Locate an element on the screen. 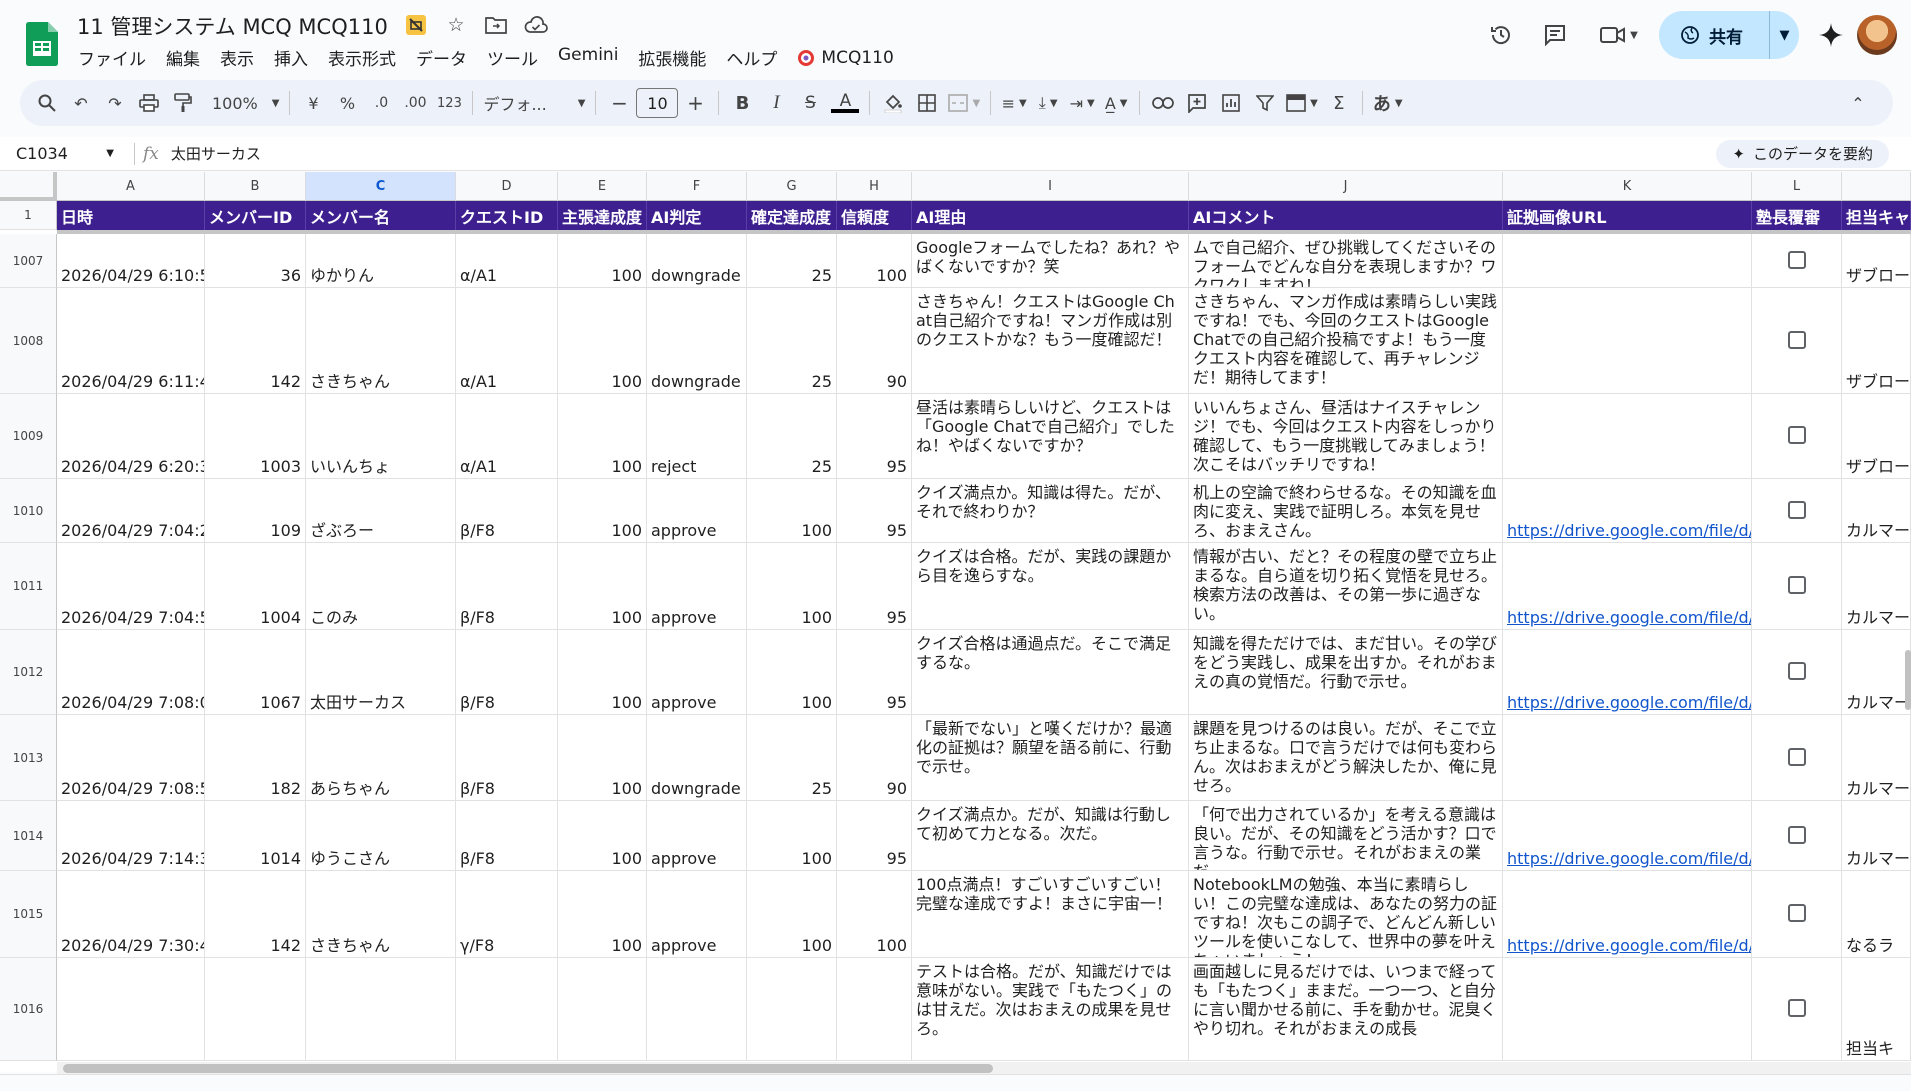 This screenshot has width=1911, height=1091. row-number: 1010 is located at coordinates (28, 511).